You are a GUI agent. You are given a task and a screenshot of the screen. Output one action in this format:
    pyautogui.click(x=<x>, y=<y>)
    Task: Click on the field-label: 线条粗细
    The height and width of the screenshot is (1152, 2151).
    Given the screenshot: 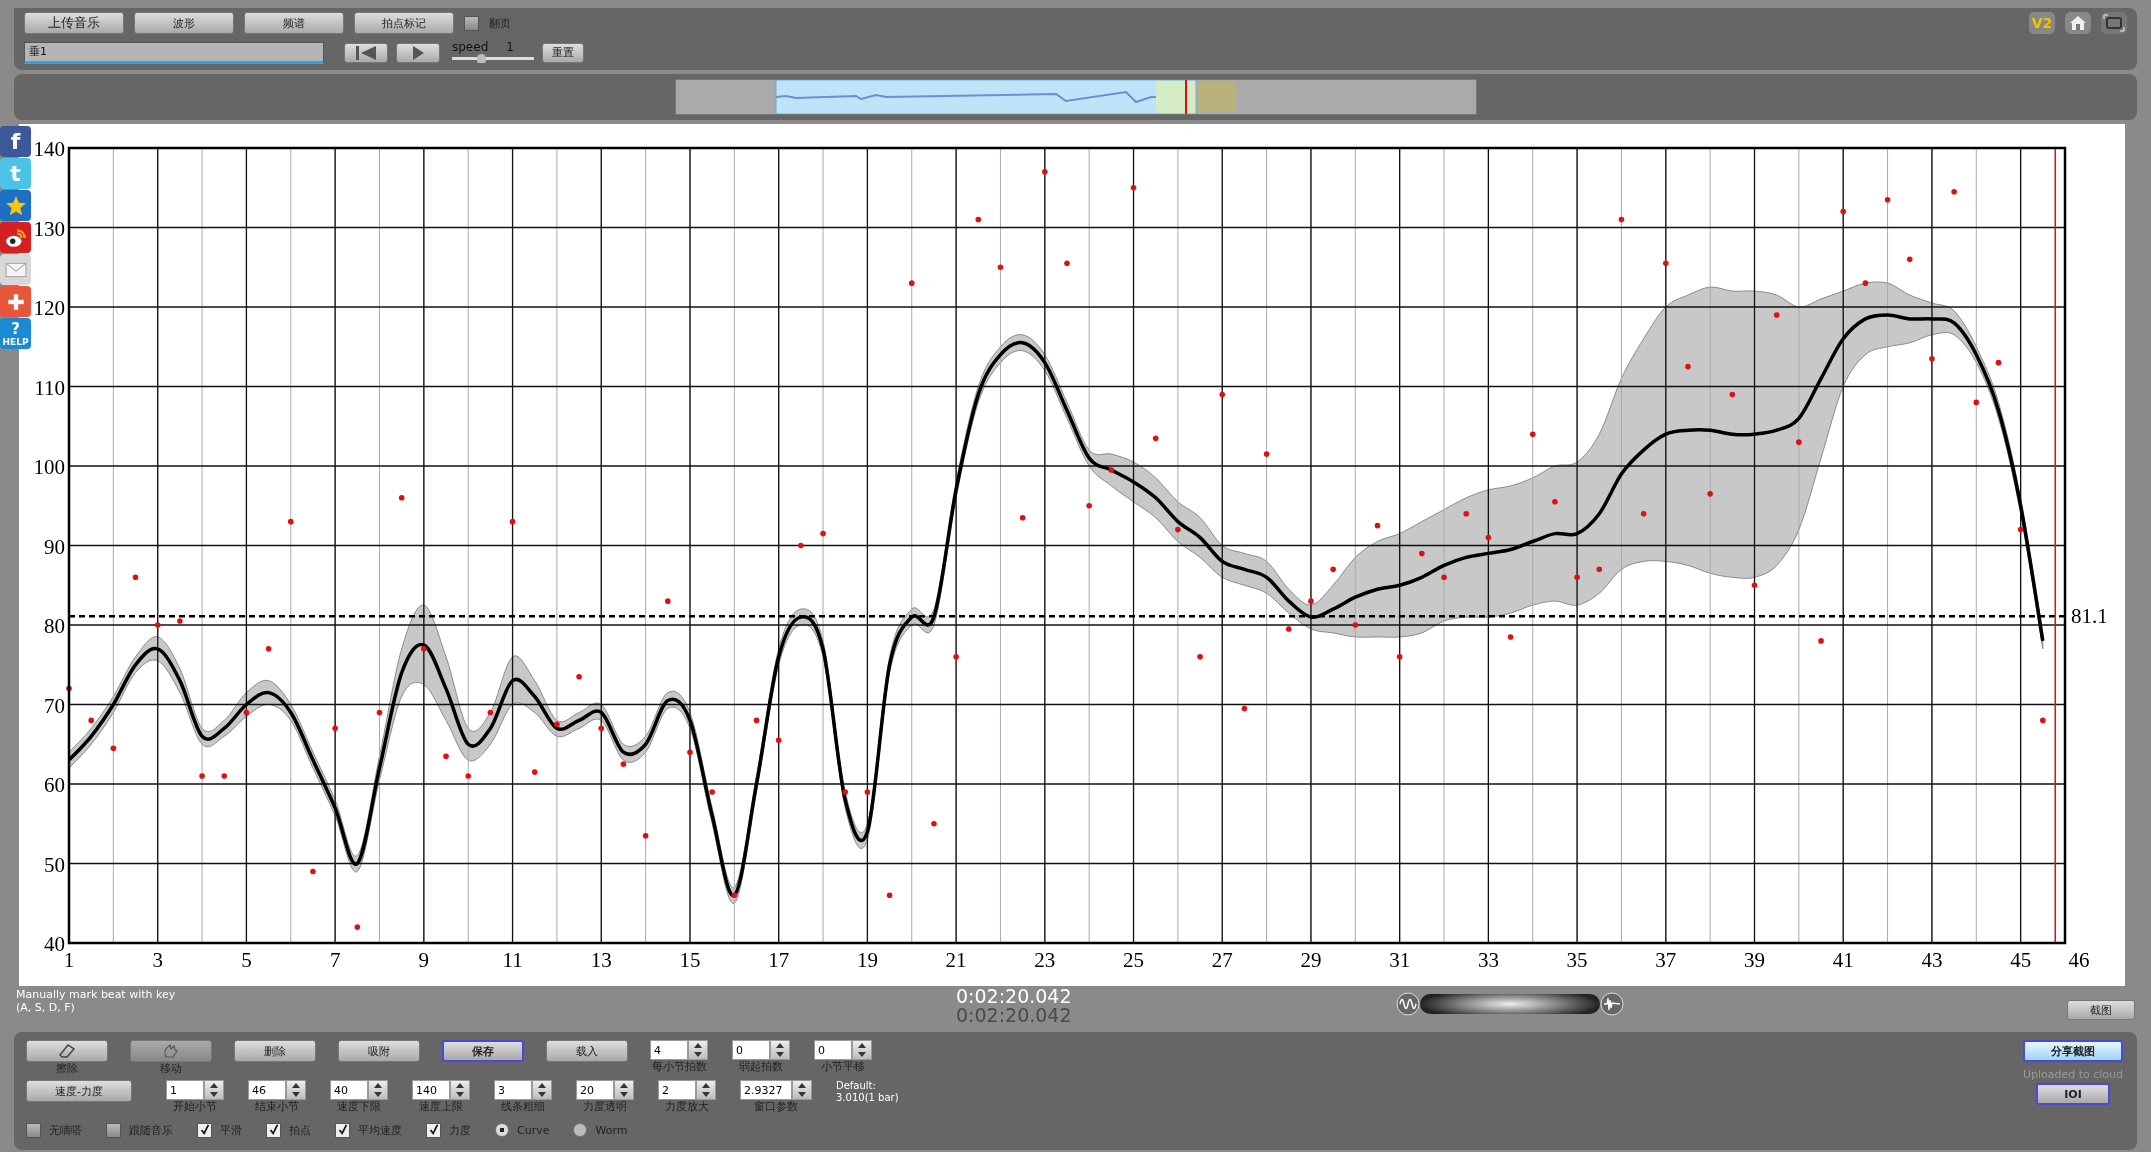 What is the action you would take?
    pyautogui.click(x=523, y=1106)
    